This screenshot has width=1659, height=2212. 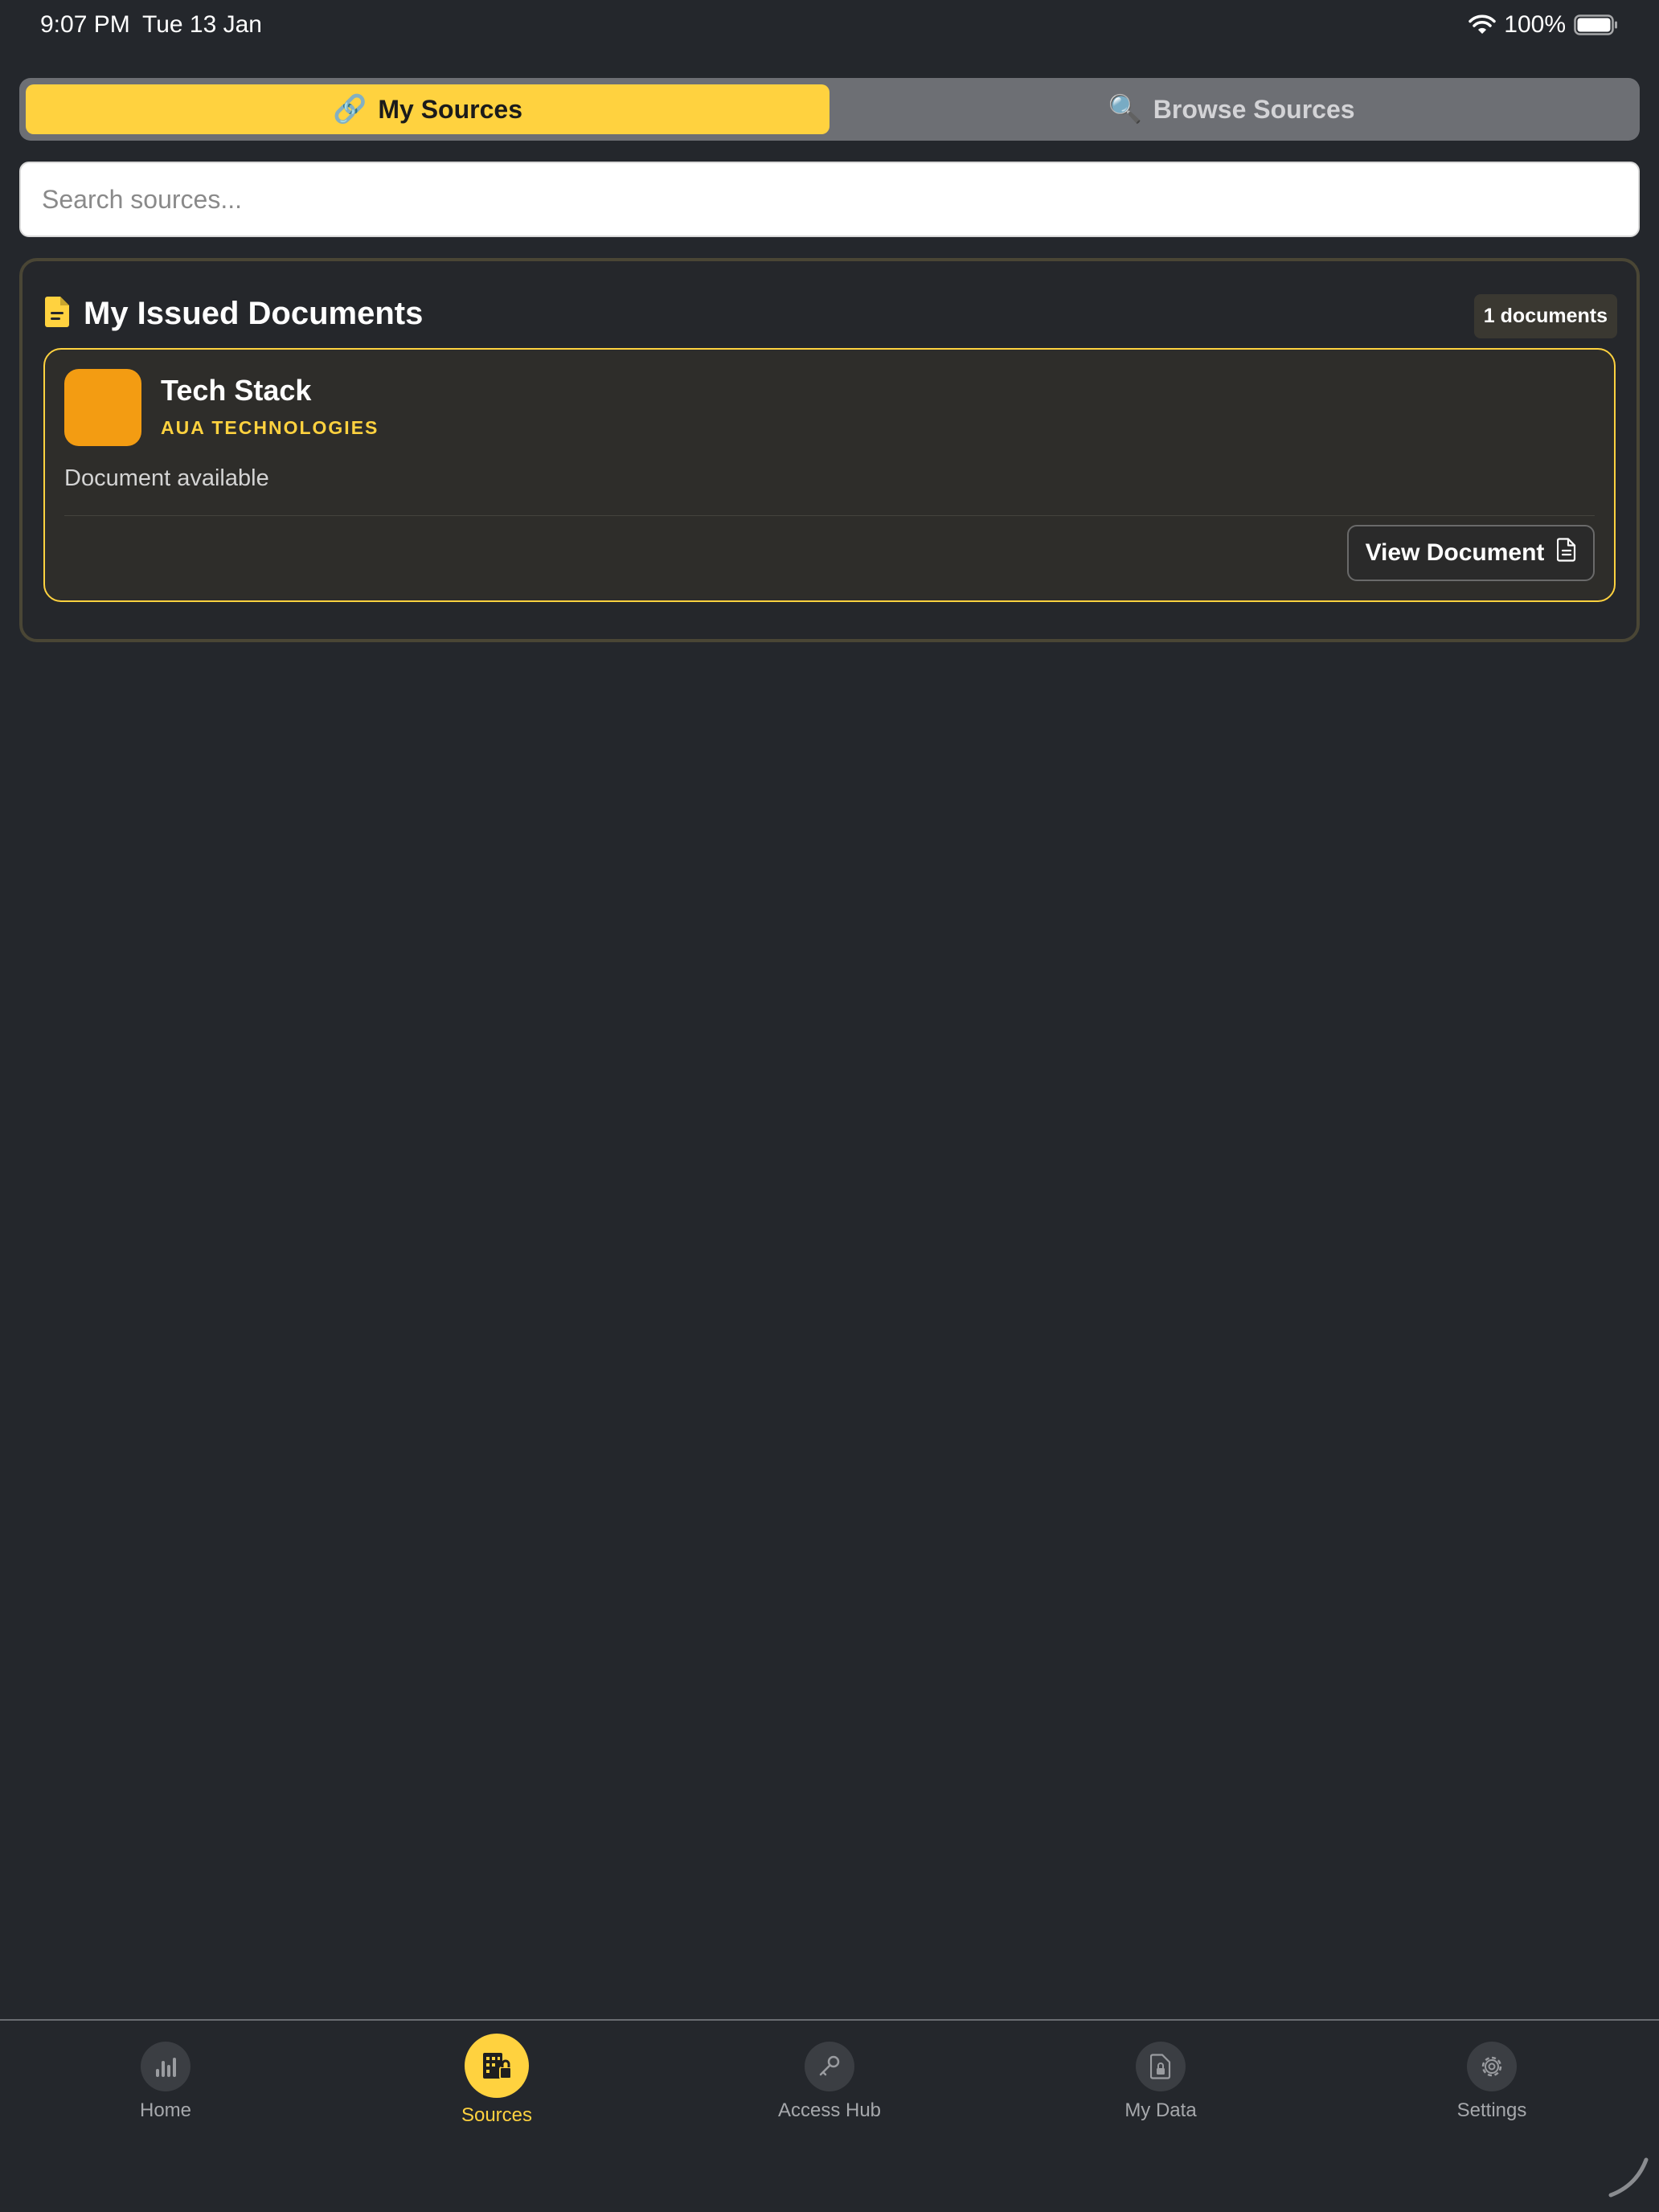 I want to click on nav-access-hub: Access Hub, so click(x=829, y=2077).